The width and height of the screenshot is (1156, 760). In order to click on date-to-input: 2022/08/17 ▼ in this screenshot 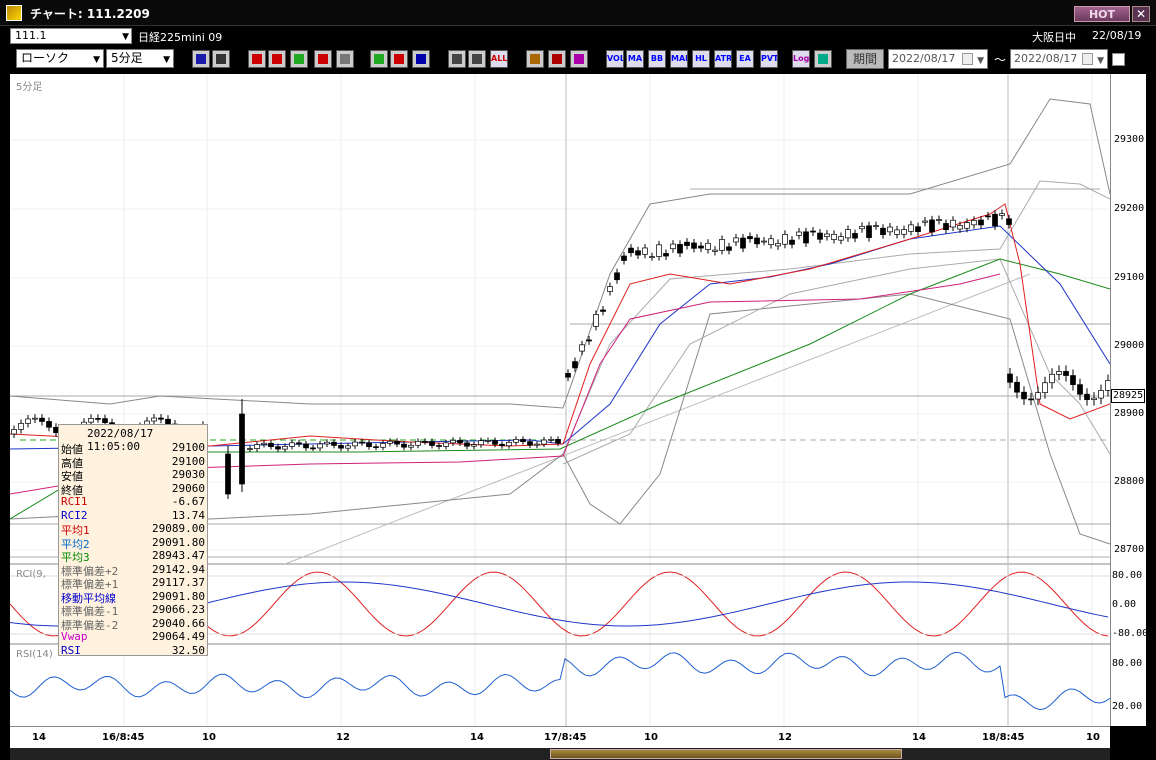, I will do `click(1059, 59)`.